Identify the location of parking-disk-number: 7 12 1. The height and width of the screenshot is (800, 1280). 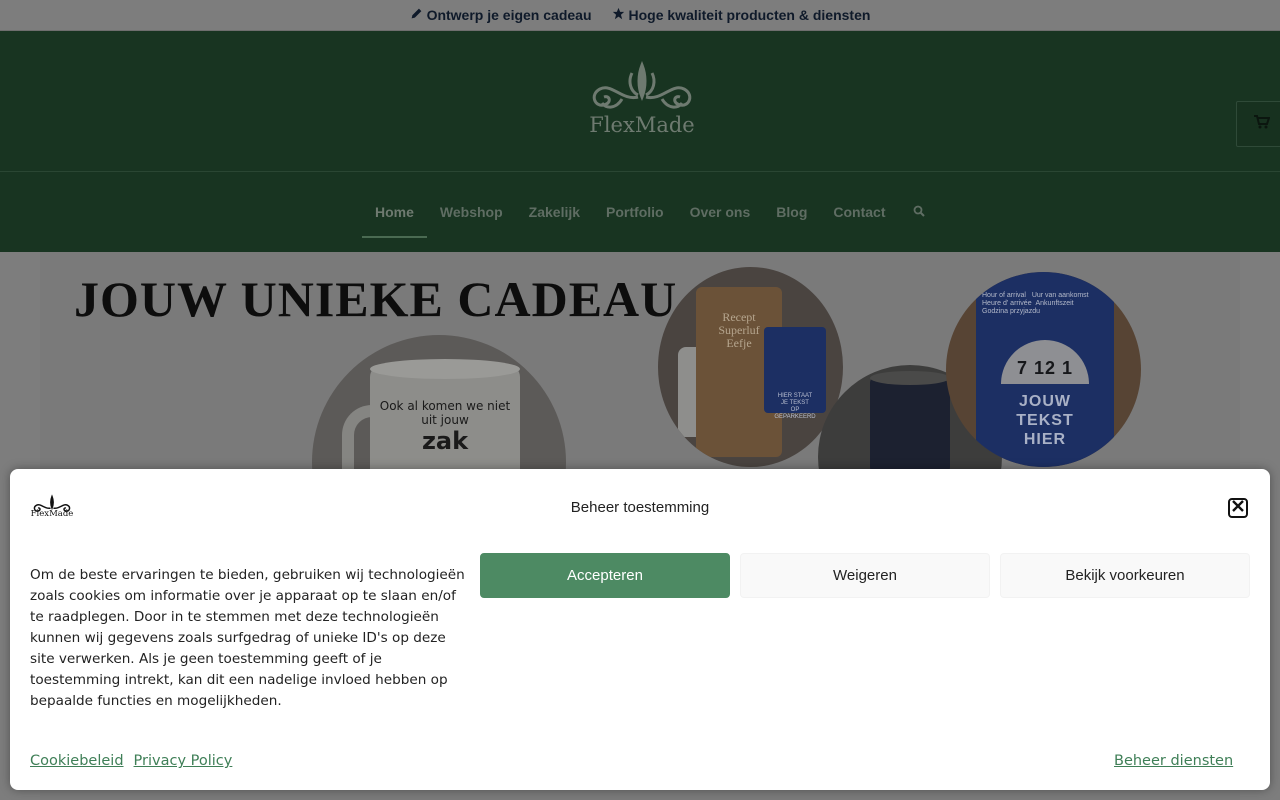
(1045, 368).